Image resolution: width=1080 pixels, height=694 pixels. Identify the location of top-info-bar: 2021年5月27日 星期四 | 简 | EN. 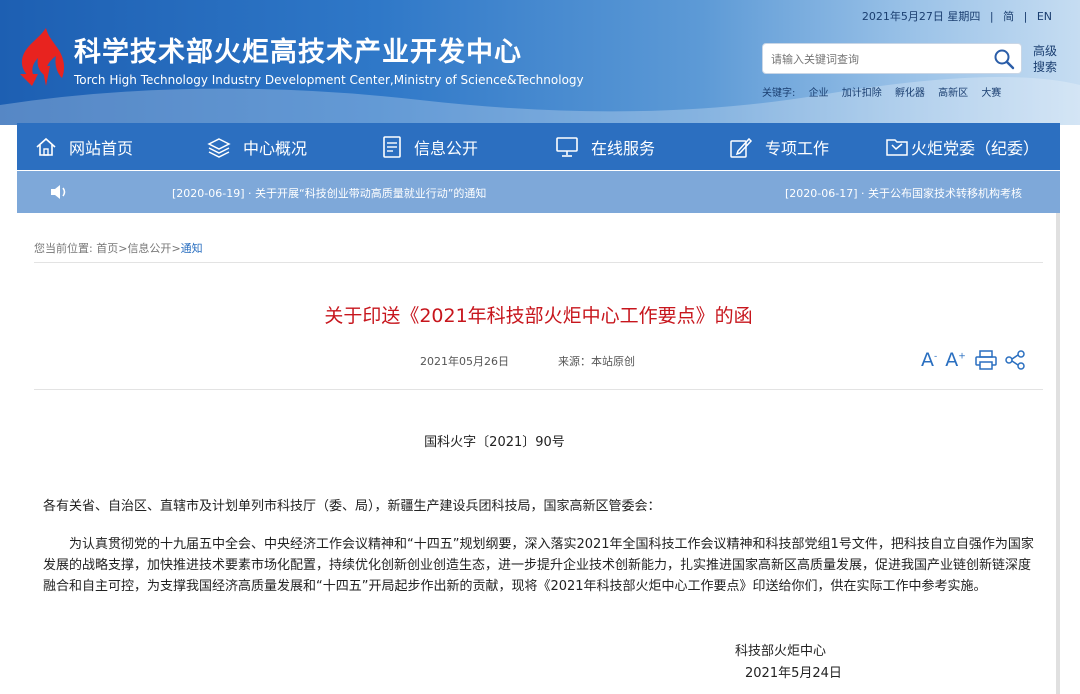
(957, 16).